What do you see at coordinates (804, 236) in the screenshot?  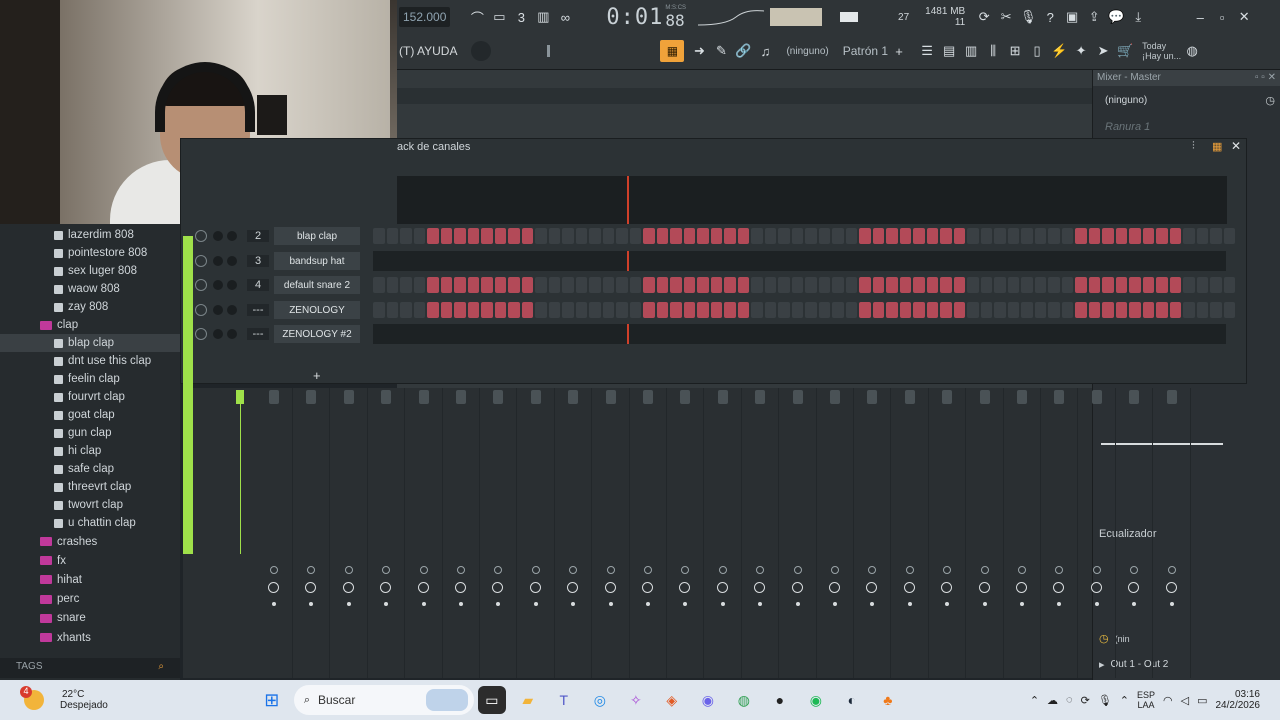 I see `step-sequencer` at bounding box center [804, 236].